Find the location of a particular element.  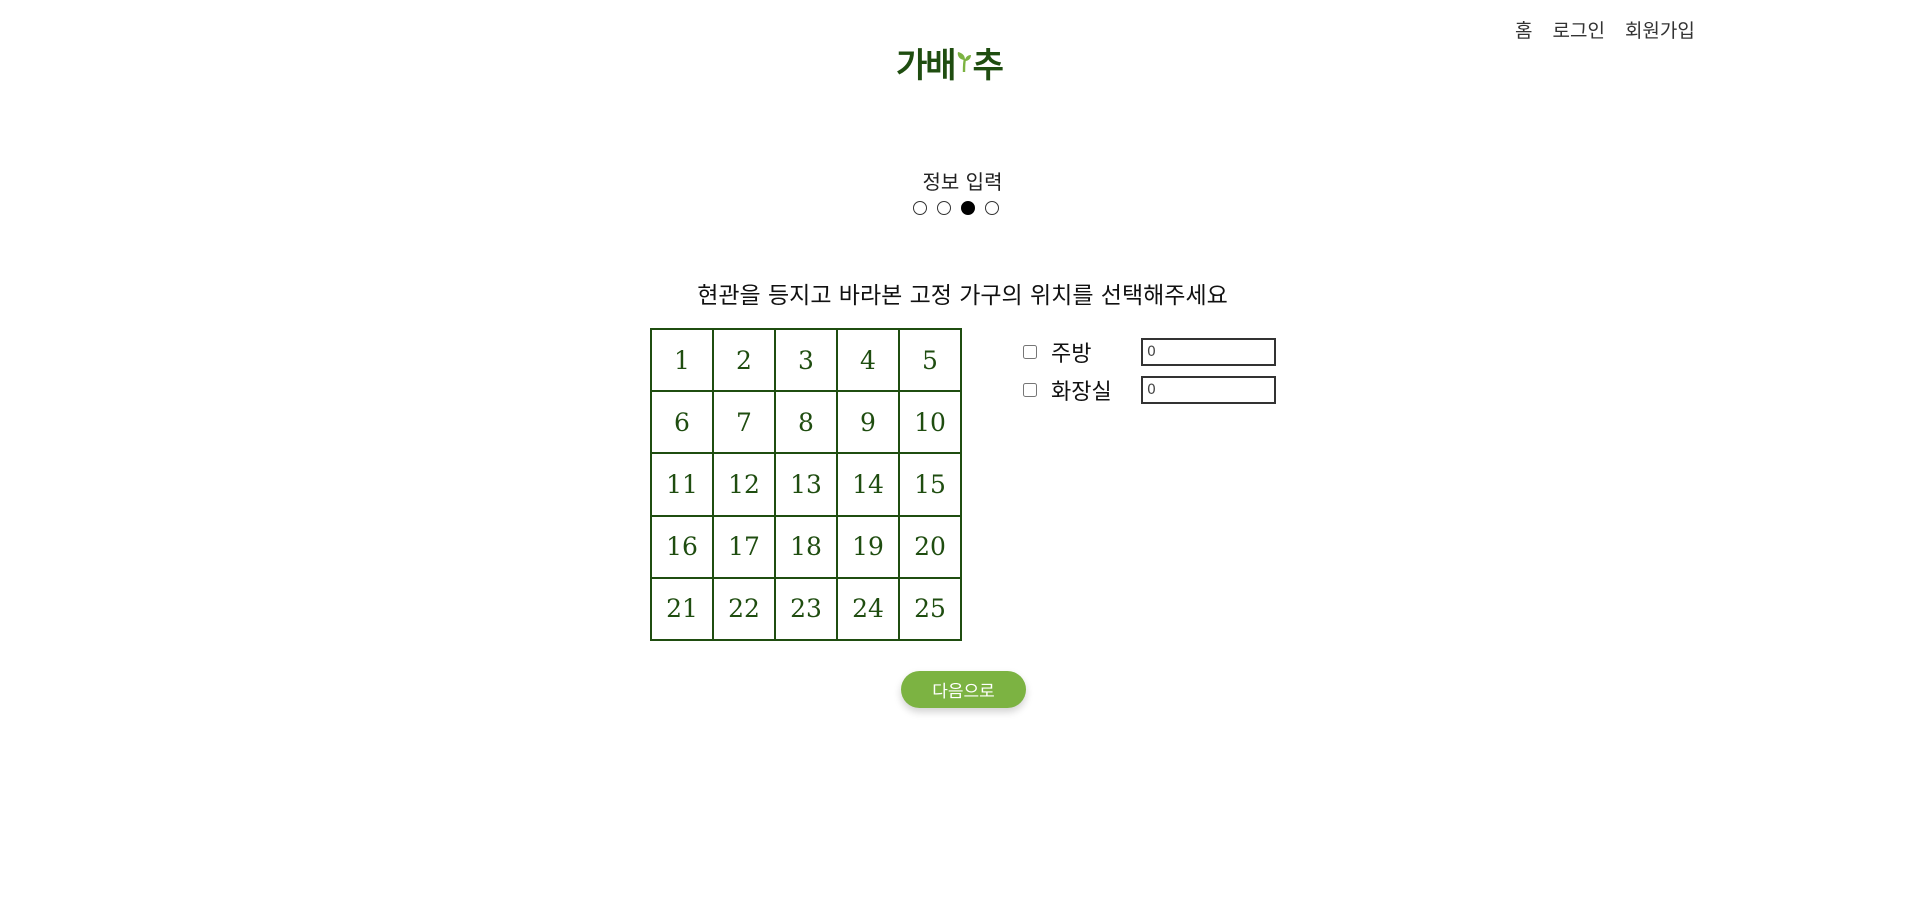

grid-cell: 8 is located at coordinates (806, 422).